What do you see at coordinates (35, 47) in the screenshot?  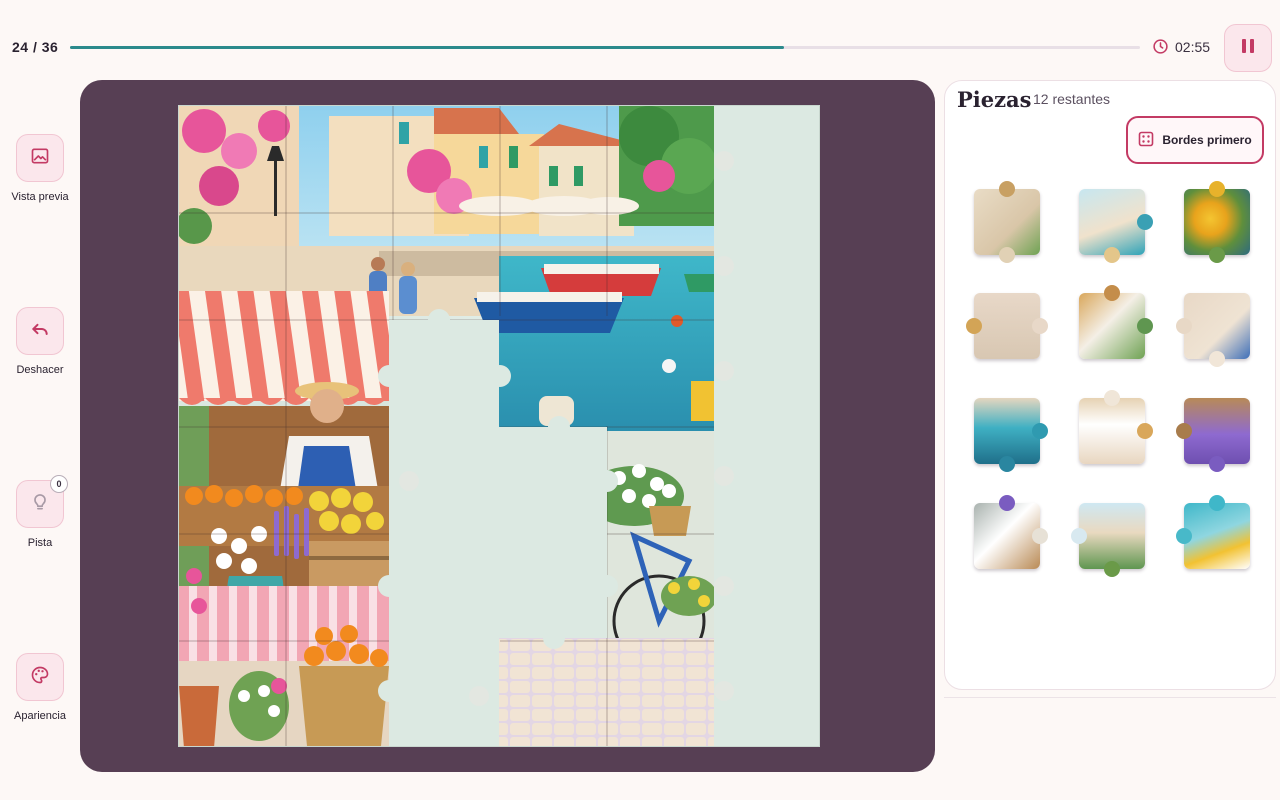 I see `progress-count: 24 / 36` at bounding box center [35, 47].